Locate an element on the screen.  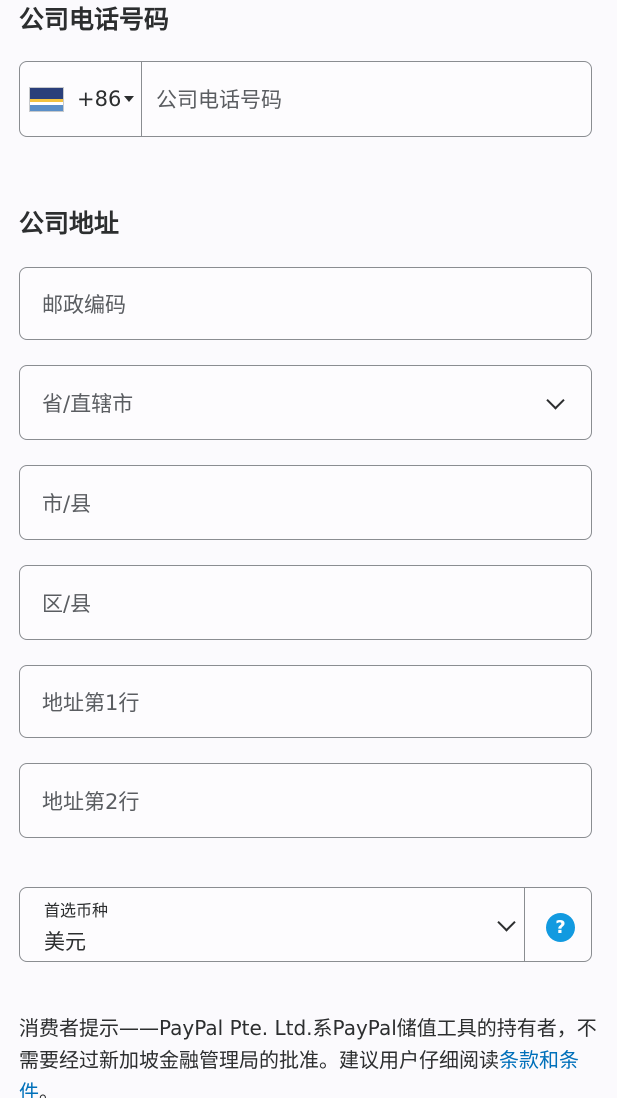
phone-field: +86 is located at coordinates (305, 99).